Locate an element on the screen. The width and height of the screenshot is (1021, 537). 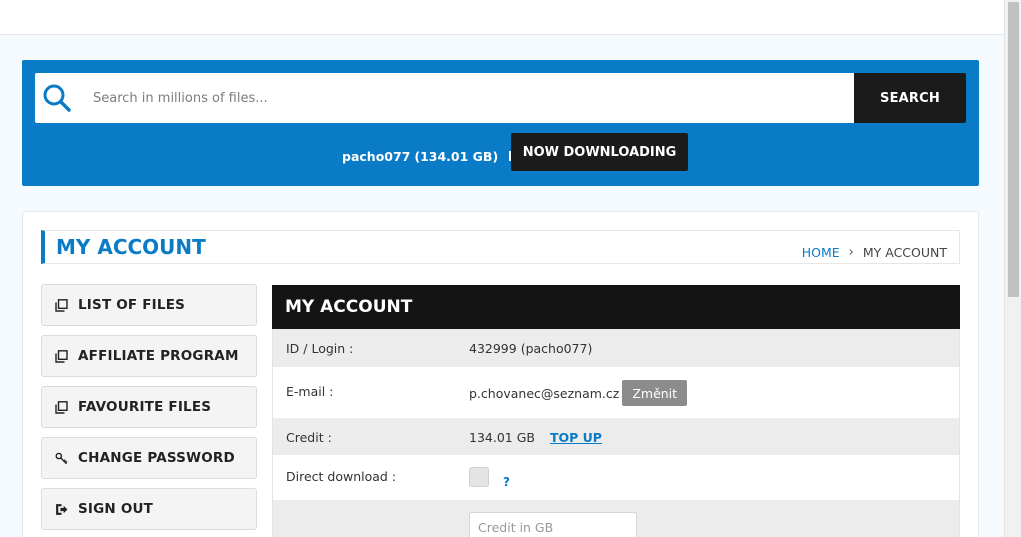
breadcrumb: HOME › MY ACCOUNT is located at coordinates (874, 252).